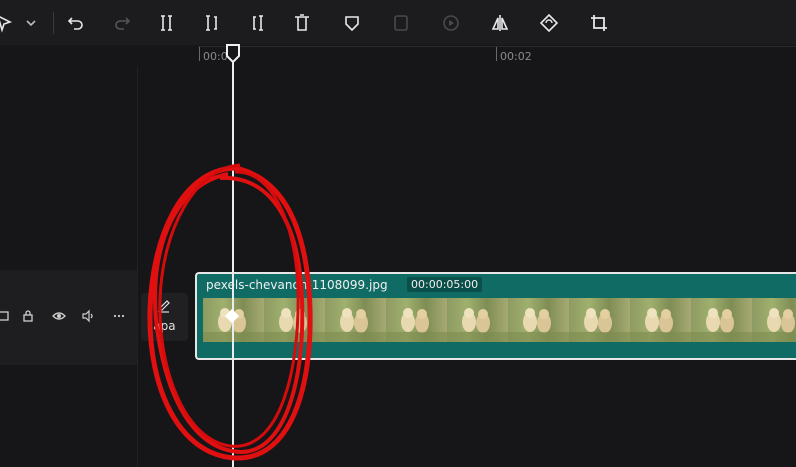 The image size is (796, 467). What do you see at coordinates (8, 23) in the screenshot?
I see `select-cursor-icon` at bounding box center [8, 23].